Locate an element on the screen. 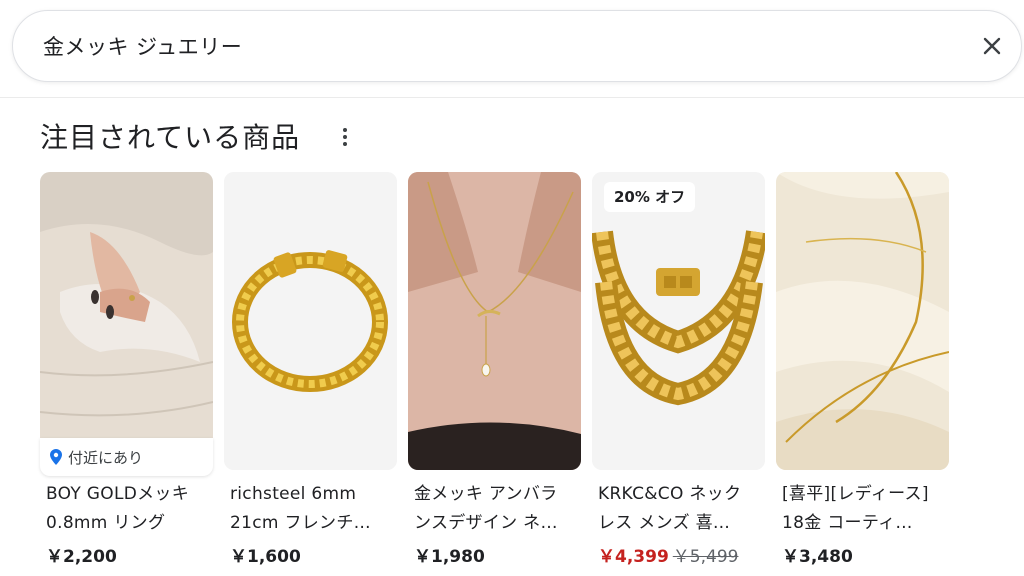  product-card: 付近にあり BOY GOLDメッキ 0.8mm リング ￥2,200 is located at coordinates (126, 374).